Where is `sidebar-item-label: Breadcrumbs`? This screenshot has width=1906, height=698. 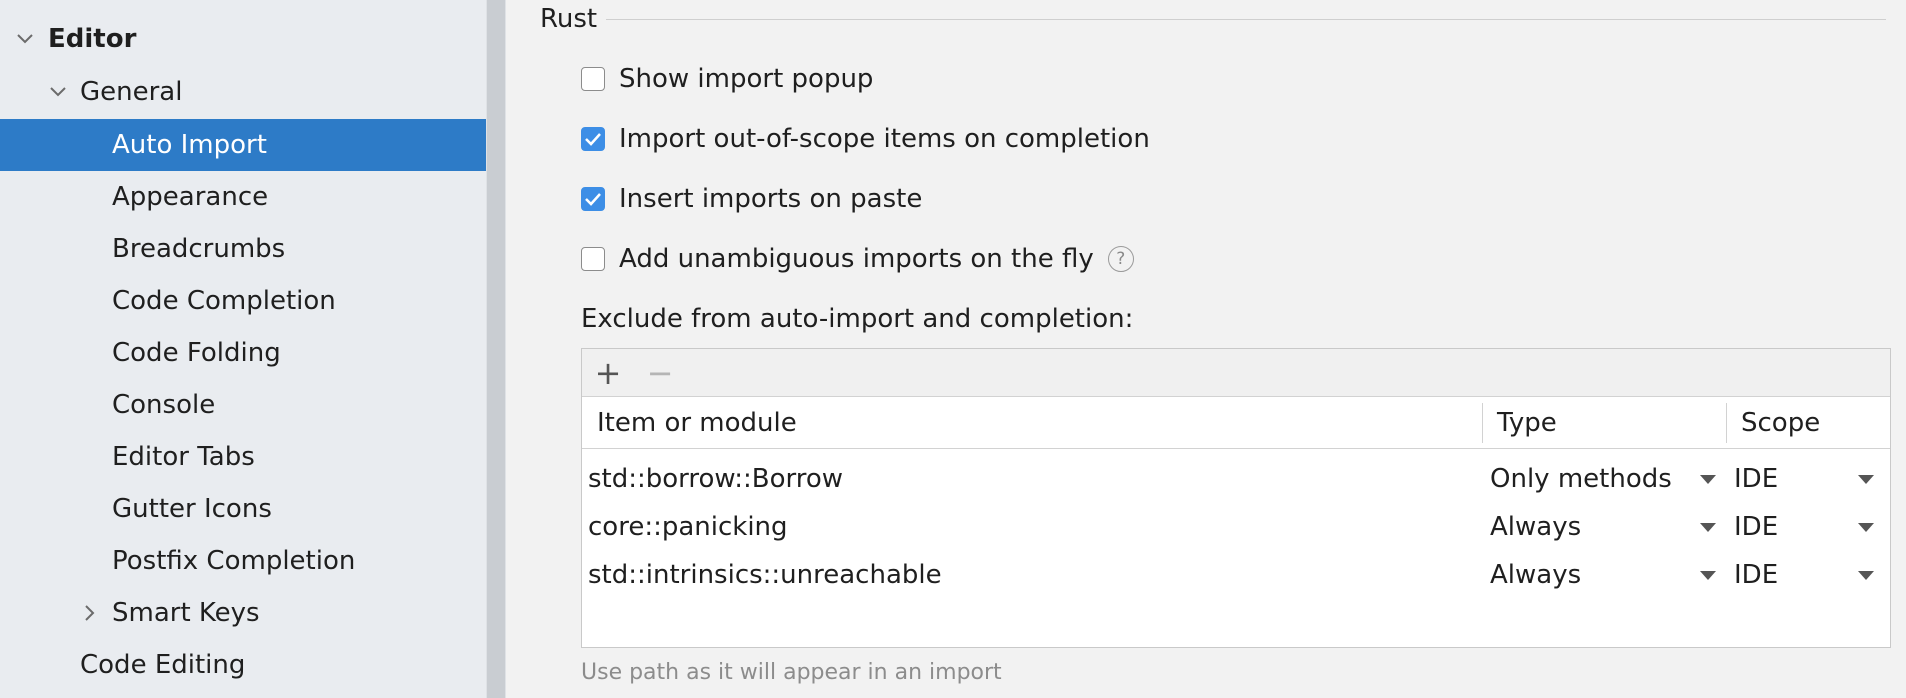 sidebar-item-label: Breadcrumbs is located at coordinates (199, 249).